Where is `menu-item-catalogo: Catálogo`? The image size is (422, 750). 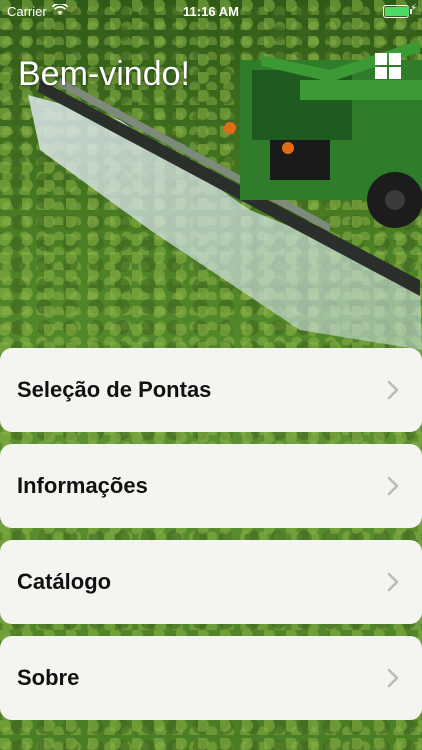 menu-item-catalogo: Catálogo is located at coordinates (211, 582).